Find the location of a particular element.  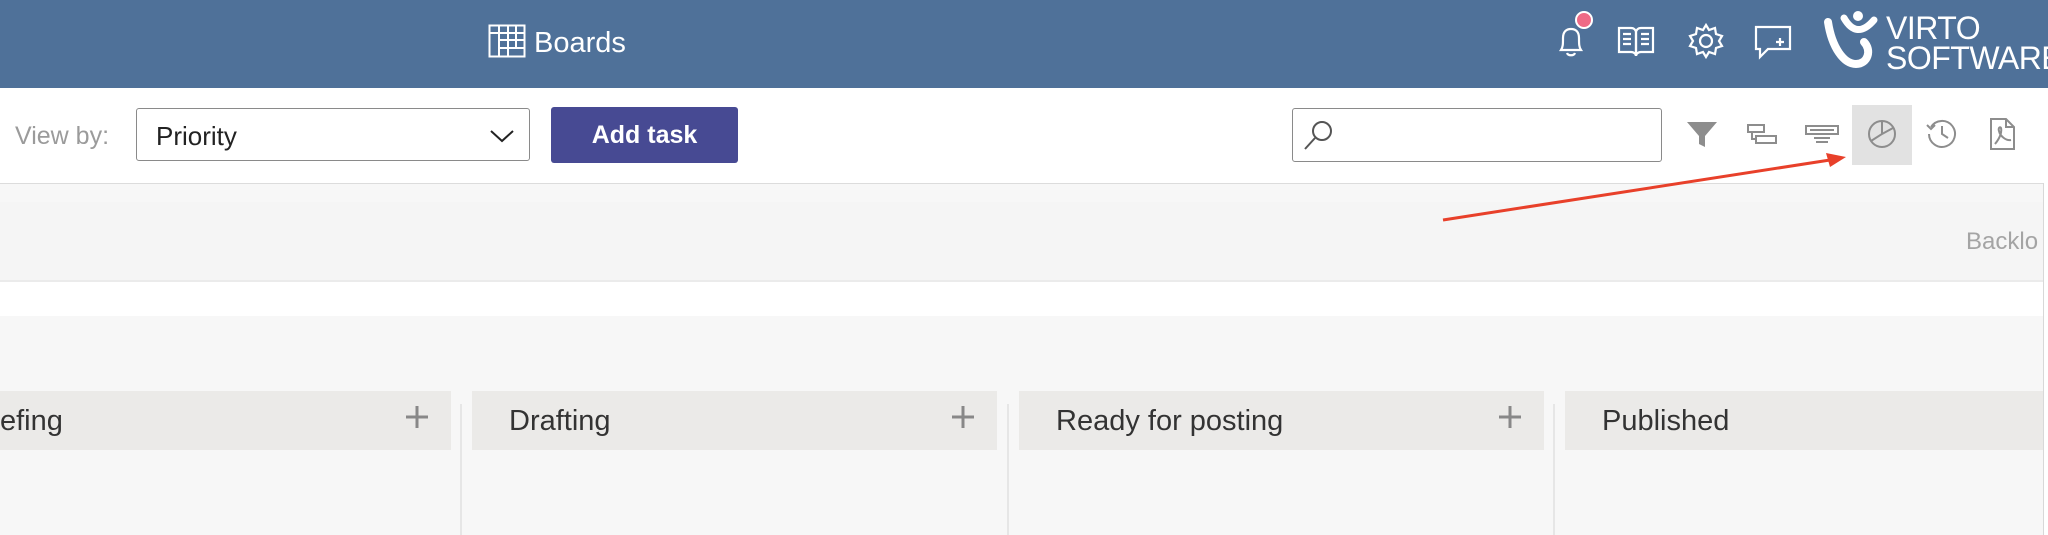

help-book-button is located at coordinates (1636, 41).